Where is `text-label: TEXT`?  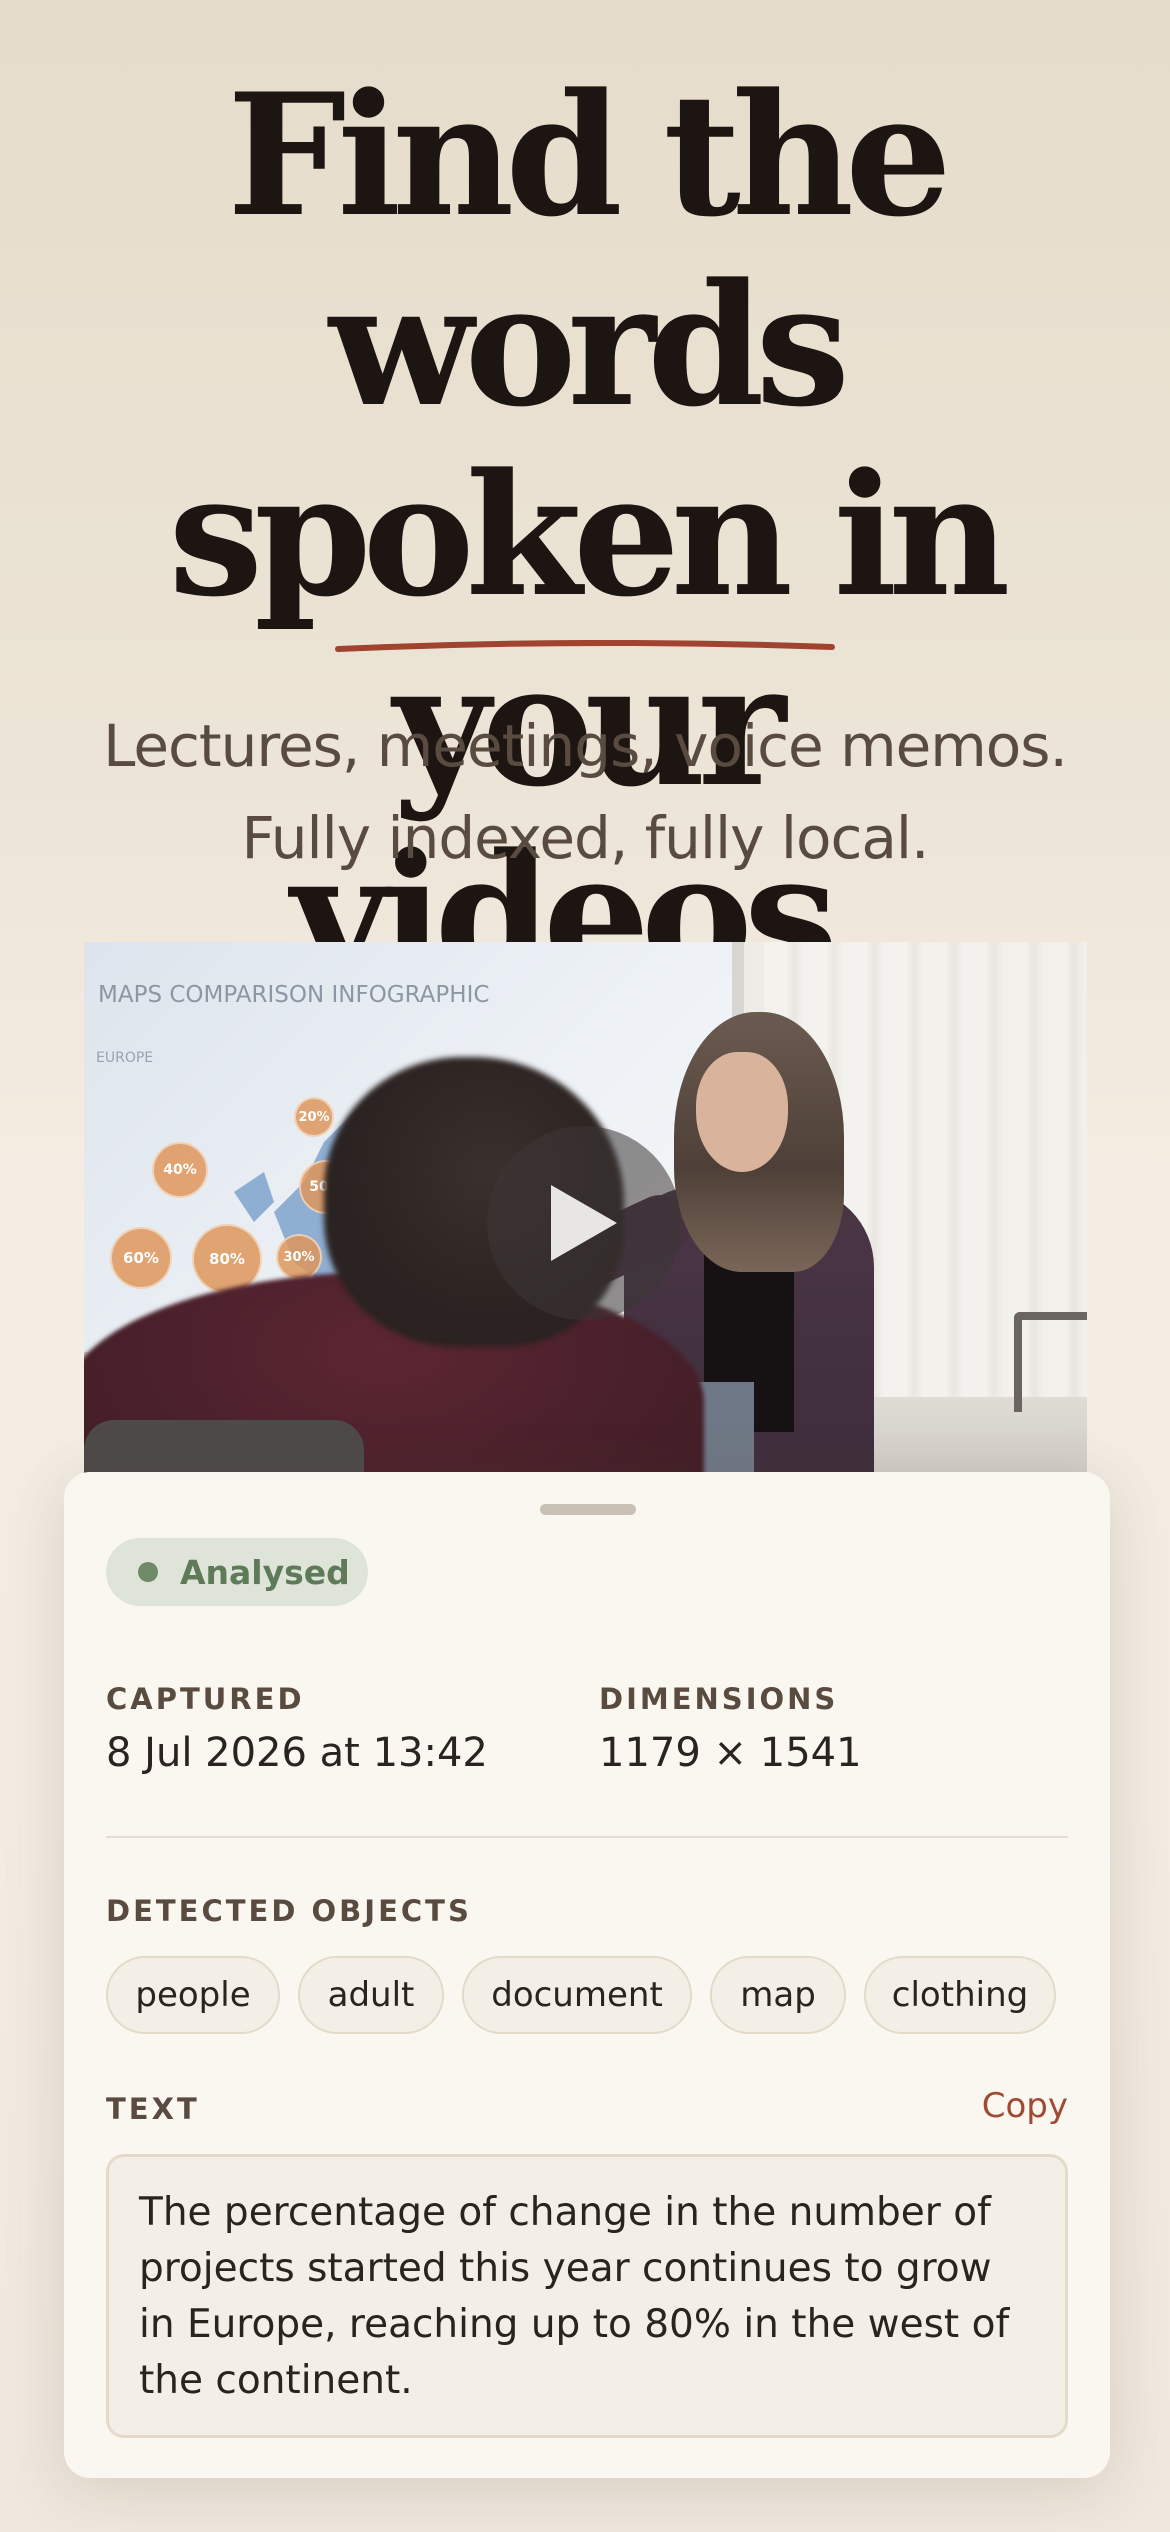
text-label: TEXT is located at coordinates (153, 2109).